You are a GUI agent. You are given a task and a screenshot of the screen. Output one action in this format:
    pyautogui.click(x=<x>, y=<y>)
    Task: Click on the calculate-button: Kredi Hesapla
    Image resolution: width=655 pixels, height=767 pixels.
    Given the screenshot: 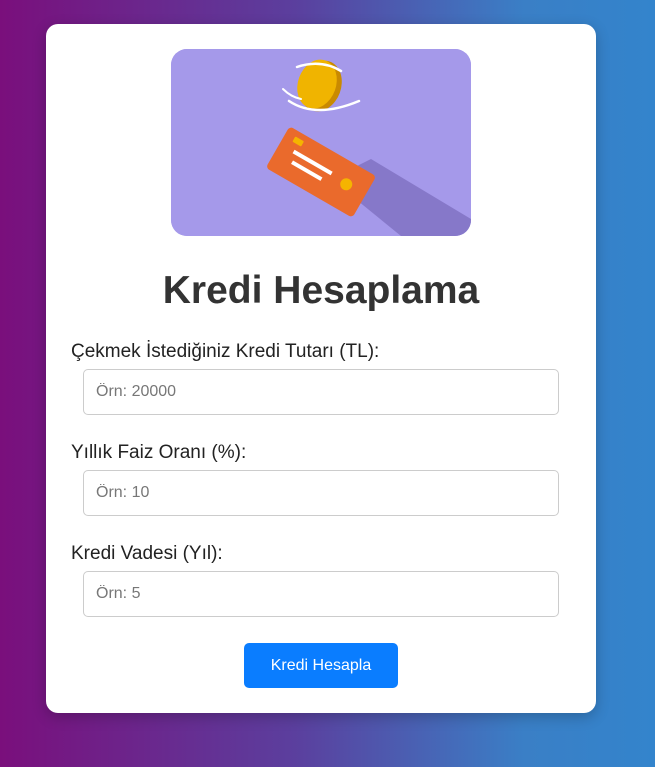 What is the action you would take?
    pyautogui.click(x=321, y=665)
    